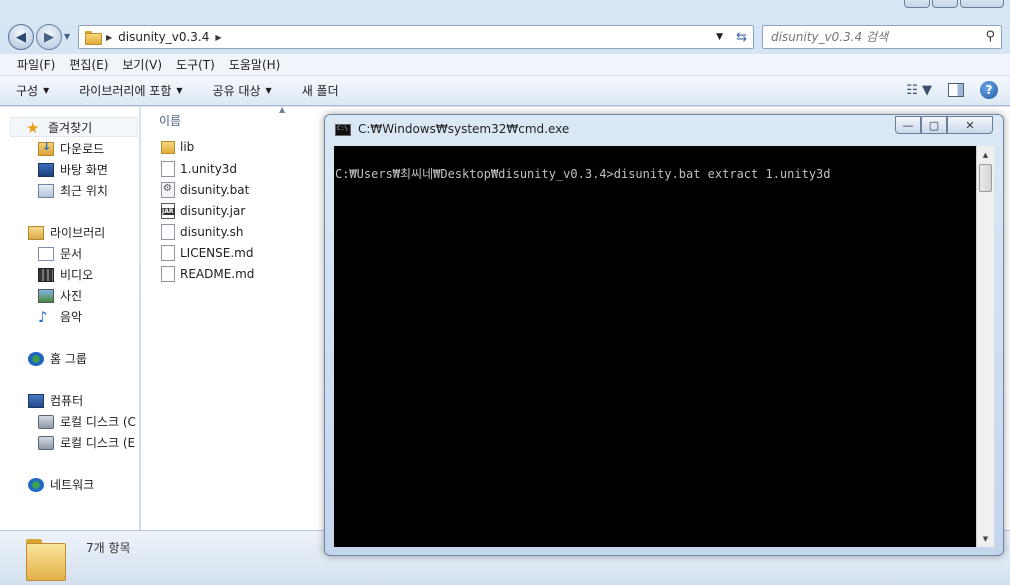 Image resolution: width=1010 pixels, height=585 pixels. Describe the element at coordinates (985, 178) in the screenshot. I see `scrollbar-thumb` at that location.